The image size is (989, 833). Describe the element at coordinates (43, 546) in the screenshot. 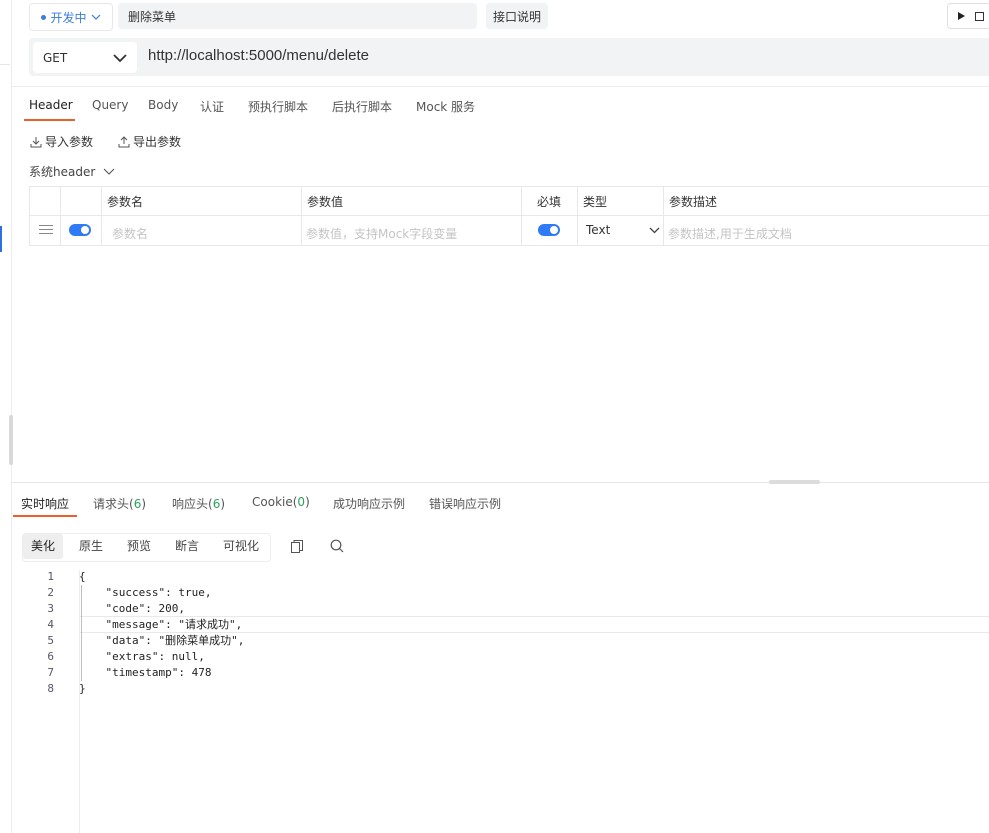

I see `format-beautify: 美化` at that location.